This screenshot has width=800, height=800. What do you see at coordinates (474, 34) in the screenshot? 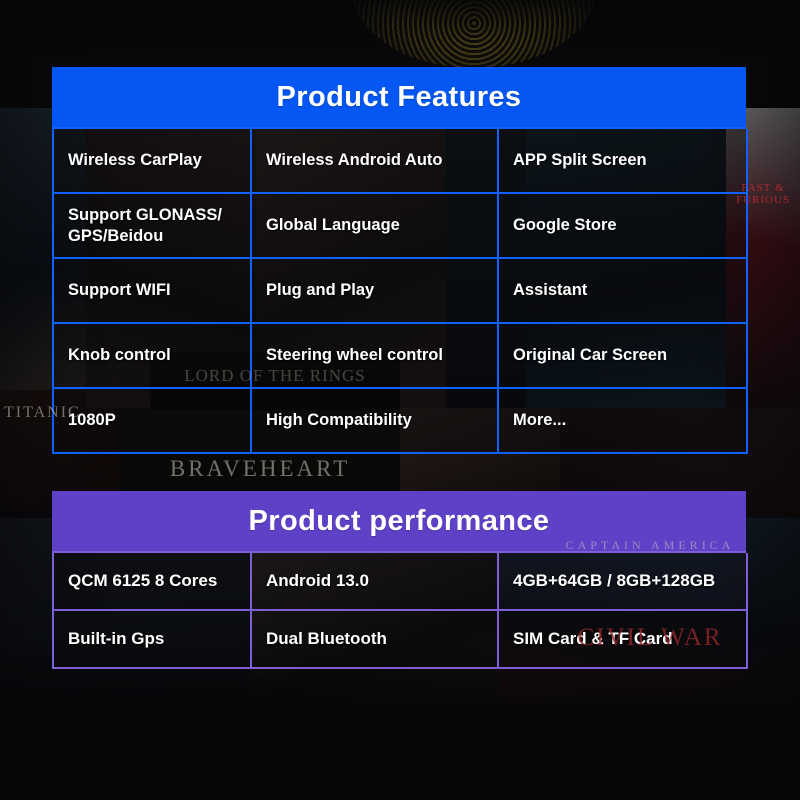
I see `concentric-rings-shadow` at bounding box center [474, 34].